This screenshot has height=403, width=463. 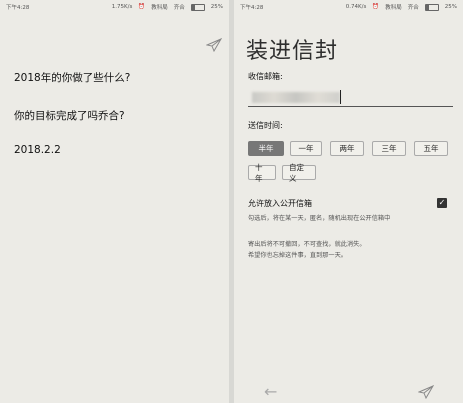 What do you see at coordinates (296, 97) in the screenshot?
I see `email-input-value` at bounding box center [296, 97].